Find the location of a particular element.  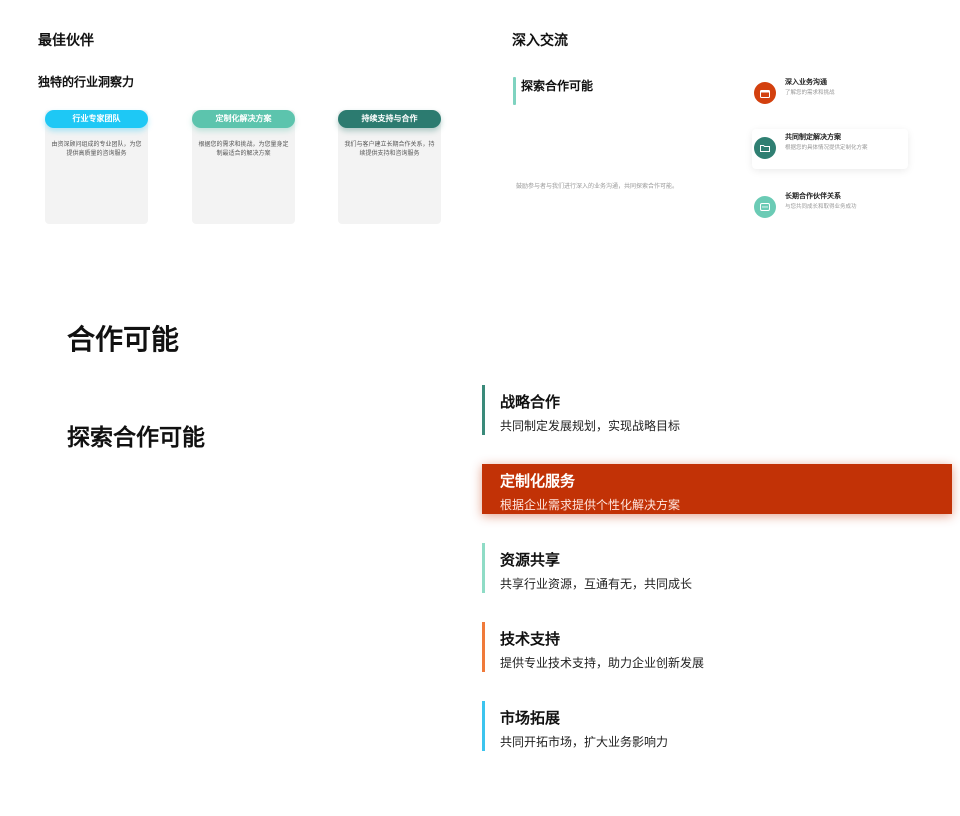

feature-long-term-partnership: 长期合作伙伴关系 与您共同成长和取得业务成功 is located at coordinates (830, 208).